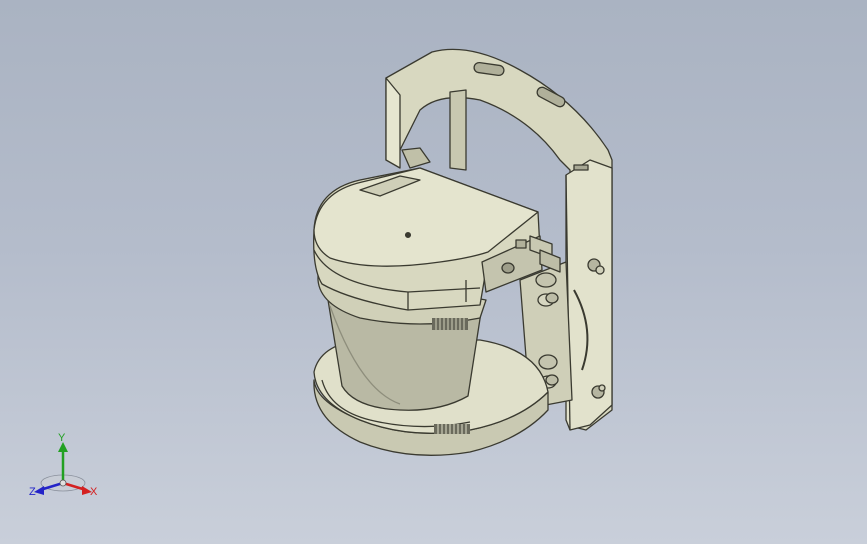 This screenshot has height=544, width=867. I want to click on y-axis-label: Y, so click(62, 438).